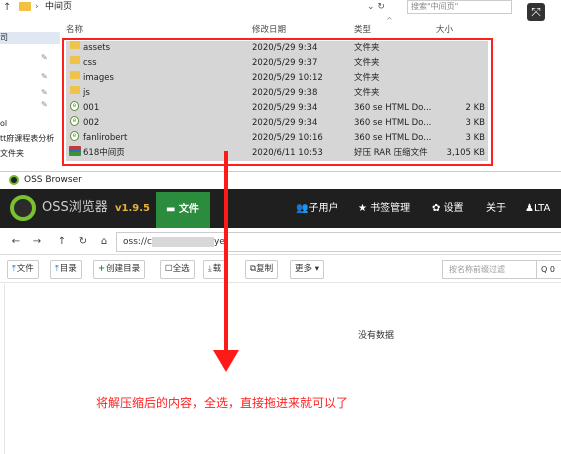  What do you see at coordinates (315, 269) in the screenshot?
I see `caret-down-icon: ▾` at bounding box center [315, 269].